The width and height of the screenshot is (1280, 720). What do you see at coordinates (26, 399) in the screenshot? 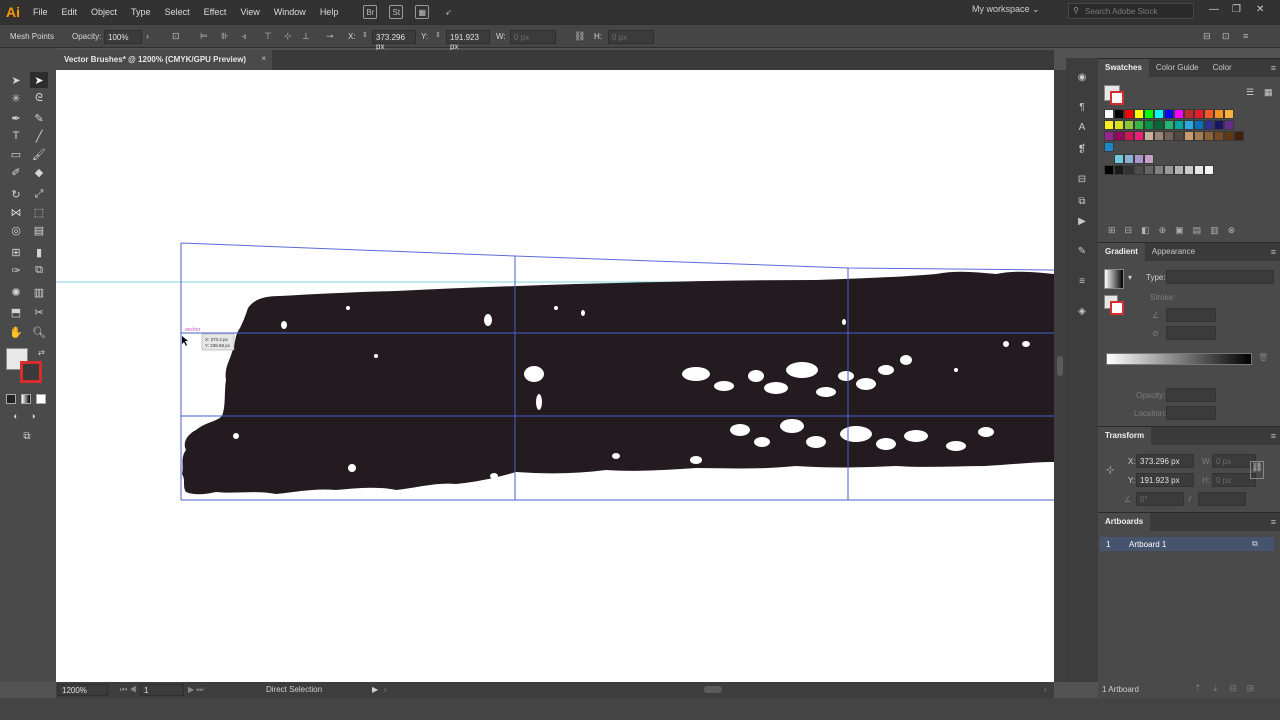
I see `gradient-mode-icon` at bounding box center [26, 399].